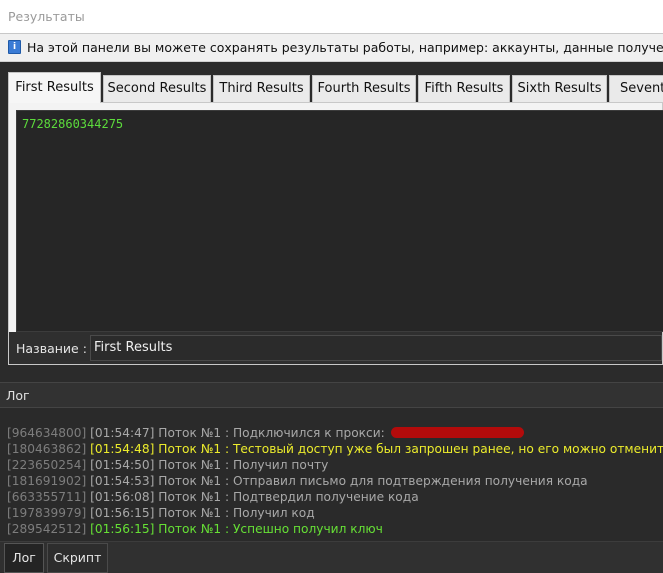 This screenshot has width=663, height=573. Describe the element at coordinates (18, 395) in the screenshot. I see `log-title: Лог` at that location.